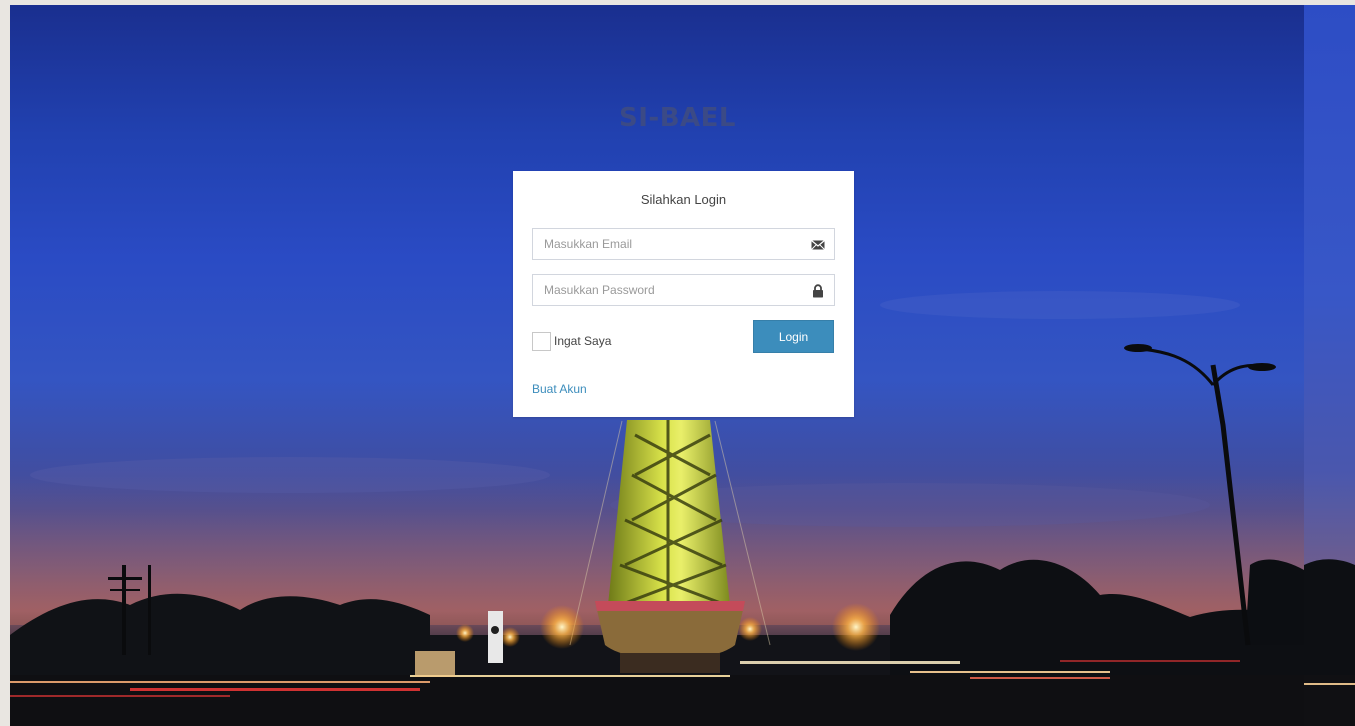  Describe the element at coordinates (668, 244) in the screenshot. I see `email-input` at that location.